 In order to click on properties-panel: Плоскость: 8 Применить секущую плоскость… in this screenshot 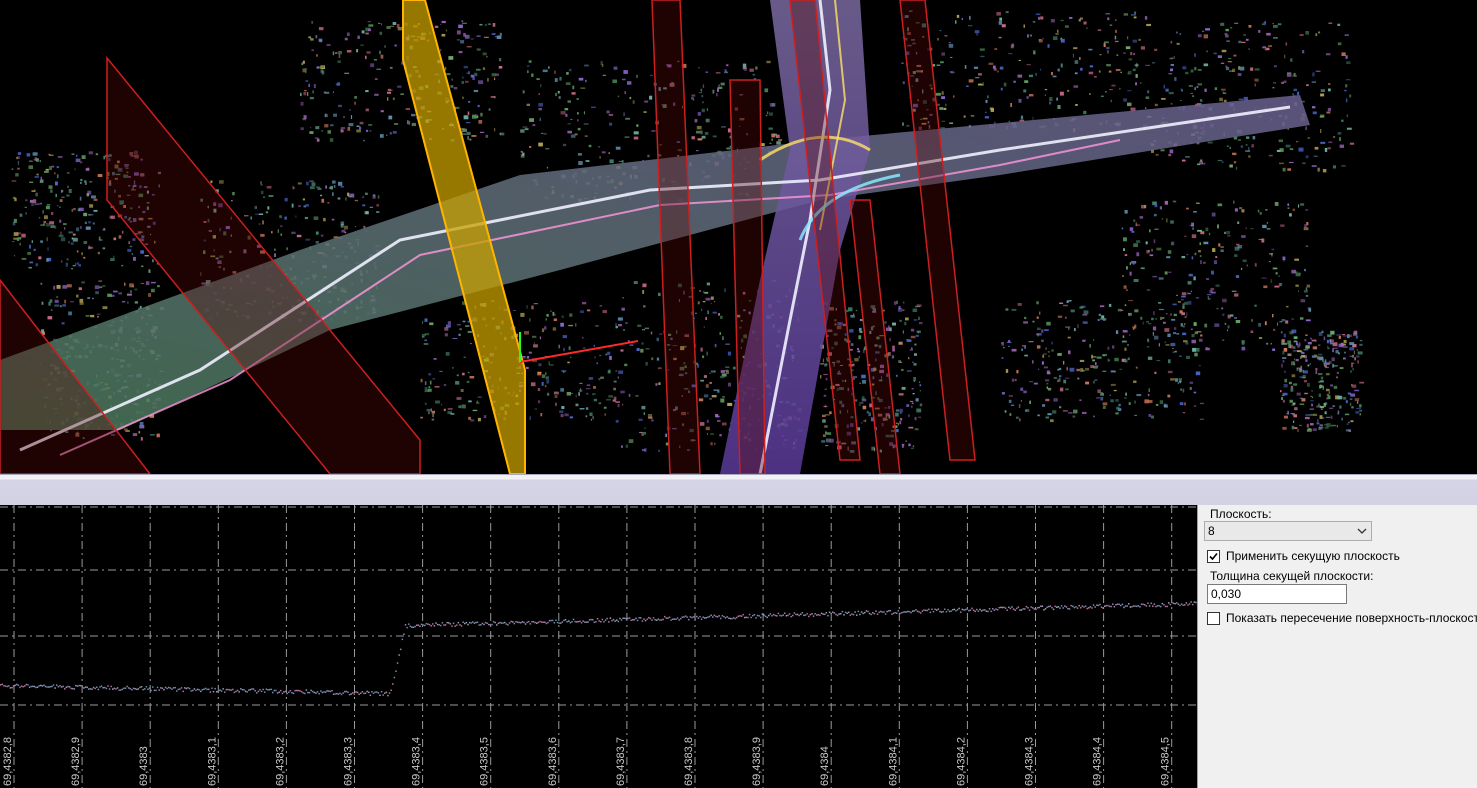, I will do `click(1337, 646)`.